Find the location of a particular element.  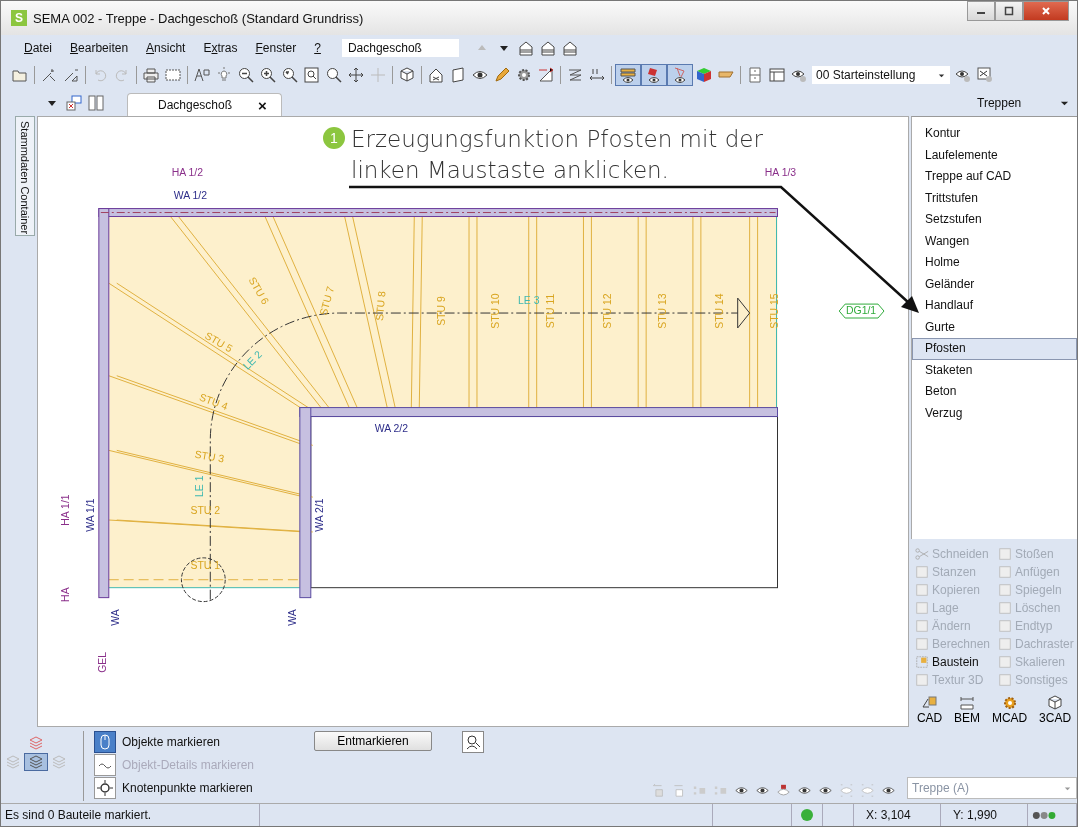

panel-list-item: Treppe auf CAD is located at coordinates (994, 177).